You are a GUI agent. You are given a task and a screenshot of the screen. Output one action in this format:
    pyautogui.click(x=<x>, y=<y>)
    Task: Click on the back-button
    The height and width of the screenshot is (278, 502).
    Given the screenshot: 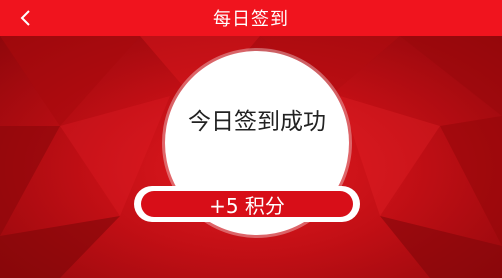 What is the action you would take?
    pyautogui.click(x=26, y=18)
    